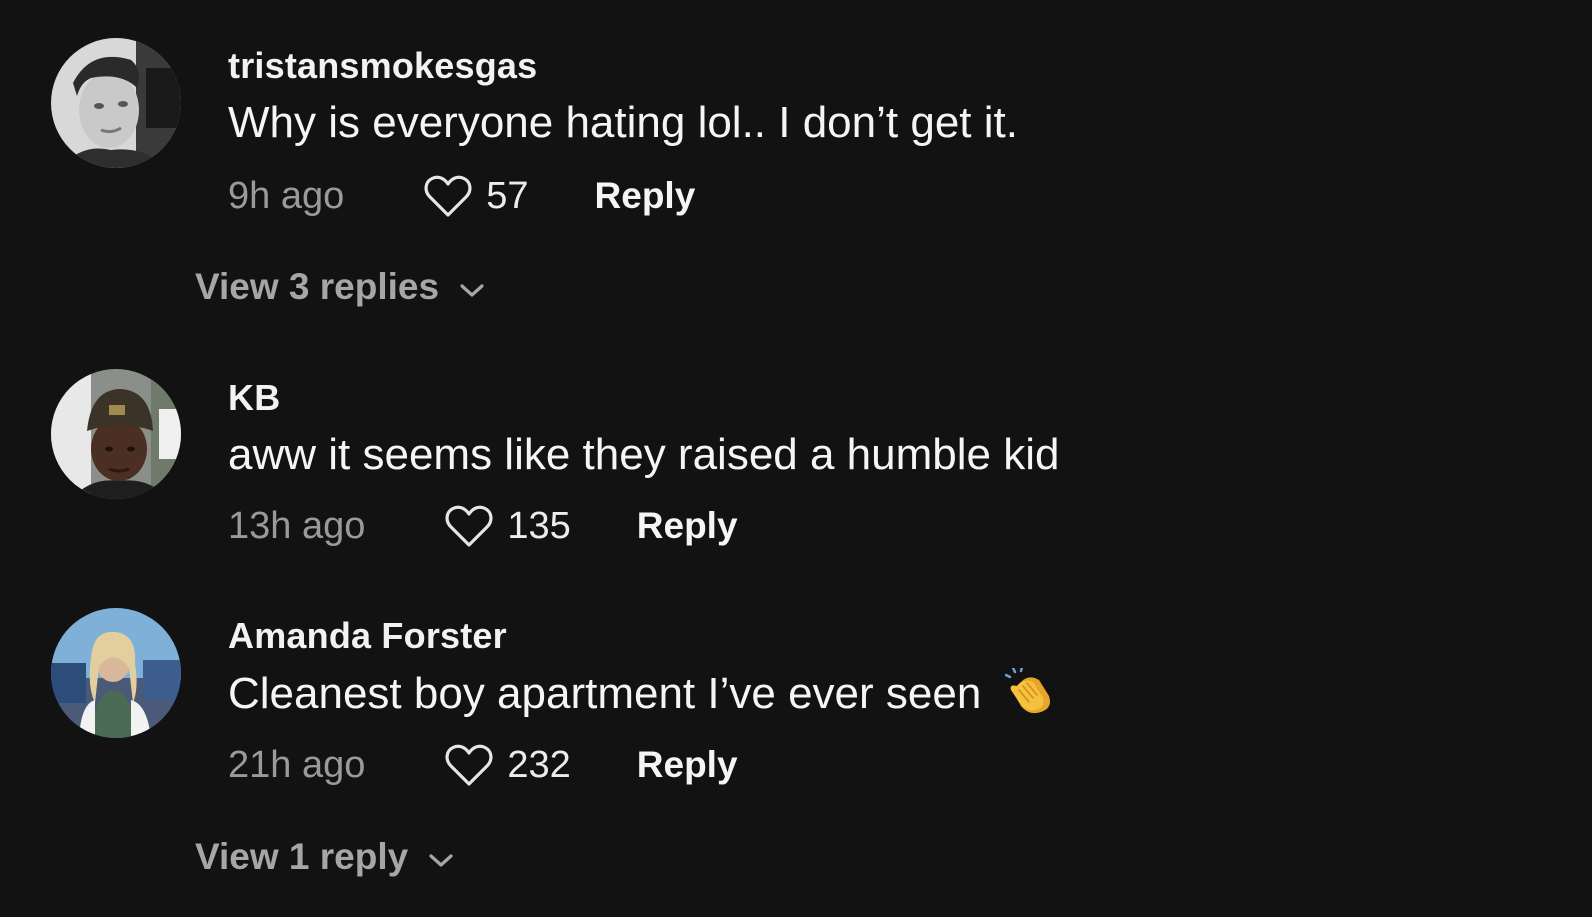 The width and height of the screenshot is (1592, 917). I want to click on comment-time: 9h ago, so click(286, 195).